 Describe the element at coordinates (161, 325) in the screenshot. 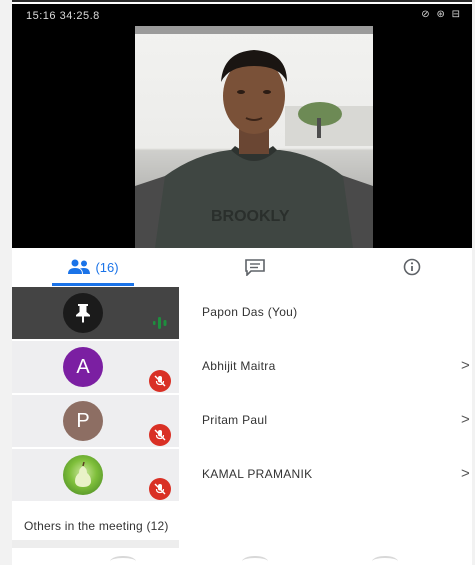

I see `audio-level-icon` at that location.